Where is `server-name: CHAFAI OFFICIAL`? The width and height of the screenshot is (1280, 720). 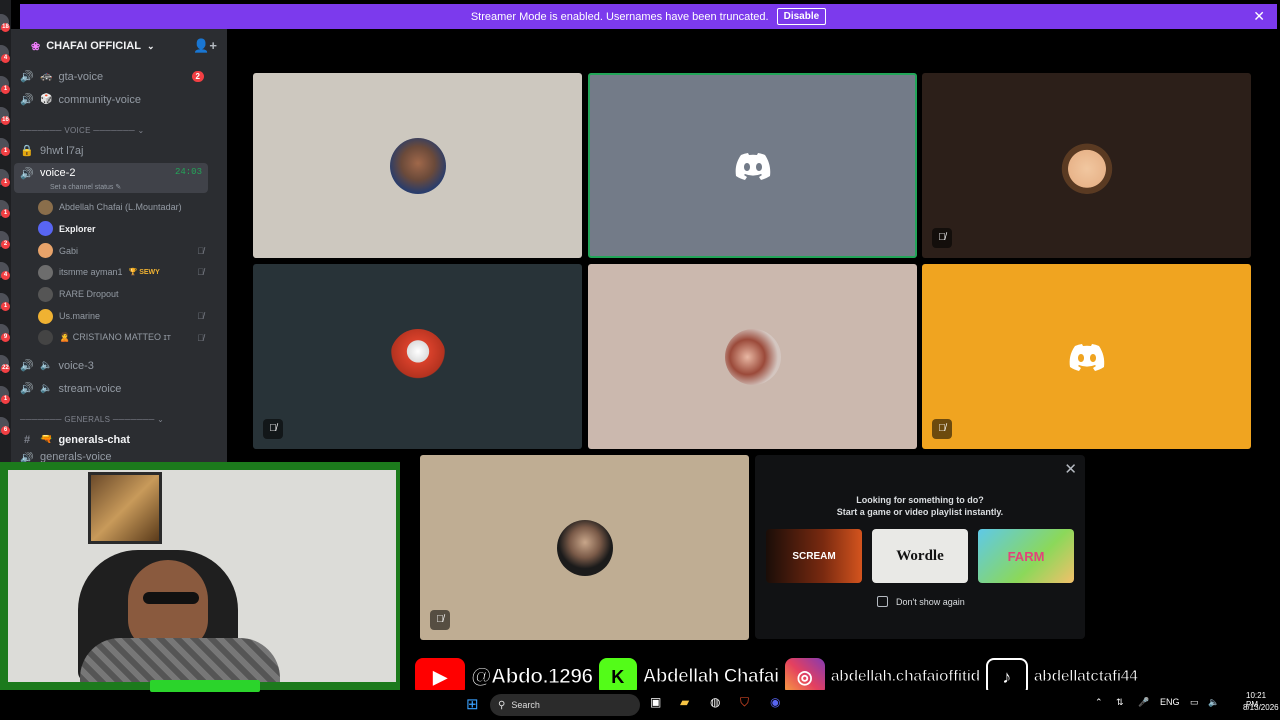 server-name: CHAFAI OFFICIAL is located at coordinates (93, 46).